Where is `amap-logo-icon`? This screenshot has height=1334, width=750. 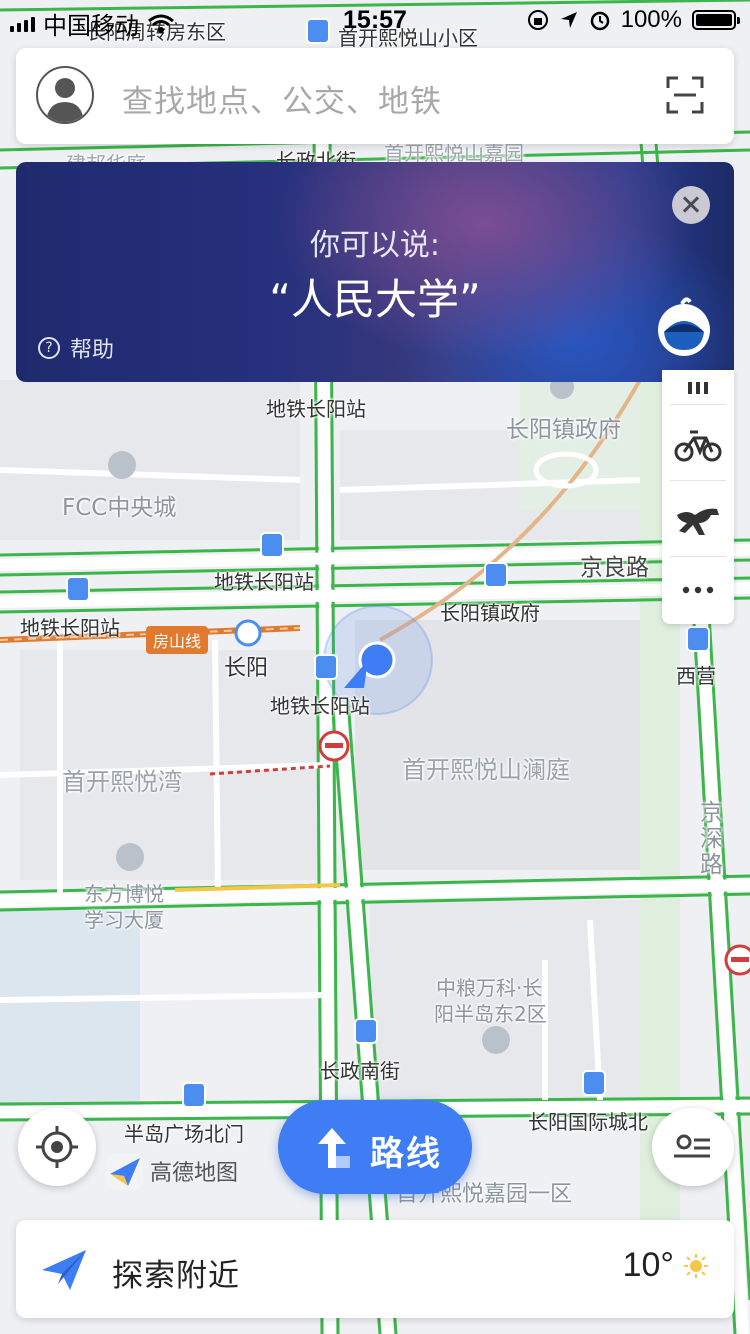 amap-logo-icon is located at coordinates (125, 1171).